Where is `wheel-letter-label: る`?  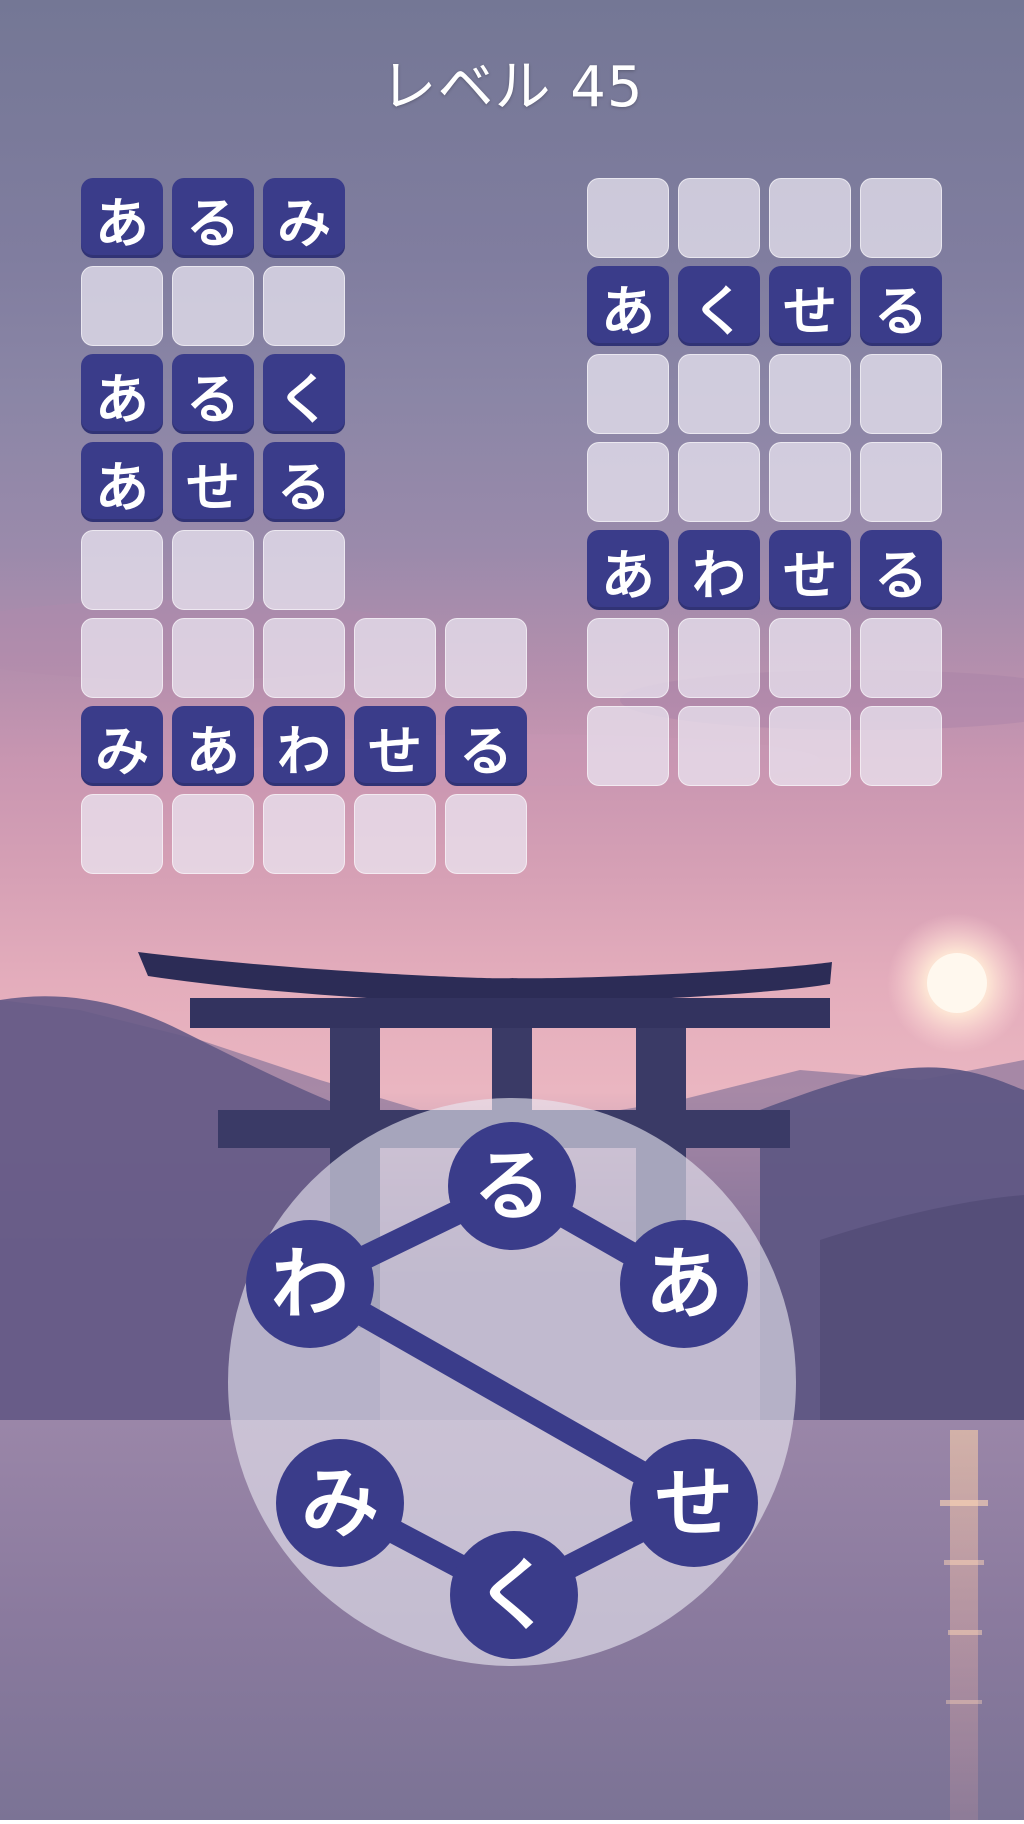
wheel-letter-label: る is located at coordinates (512, 1187).